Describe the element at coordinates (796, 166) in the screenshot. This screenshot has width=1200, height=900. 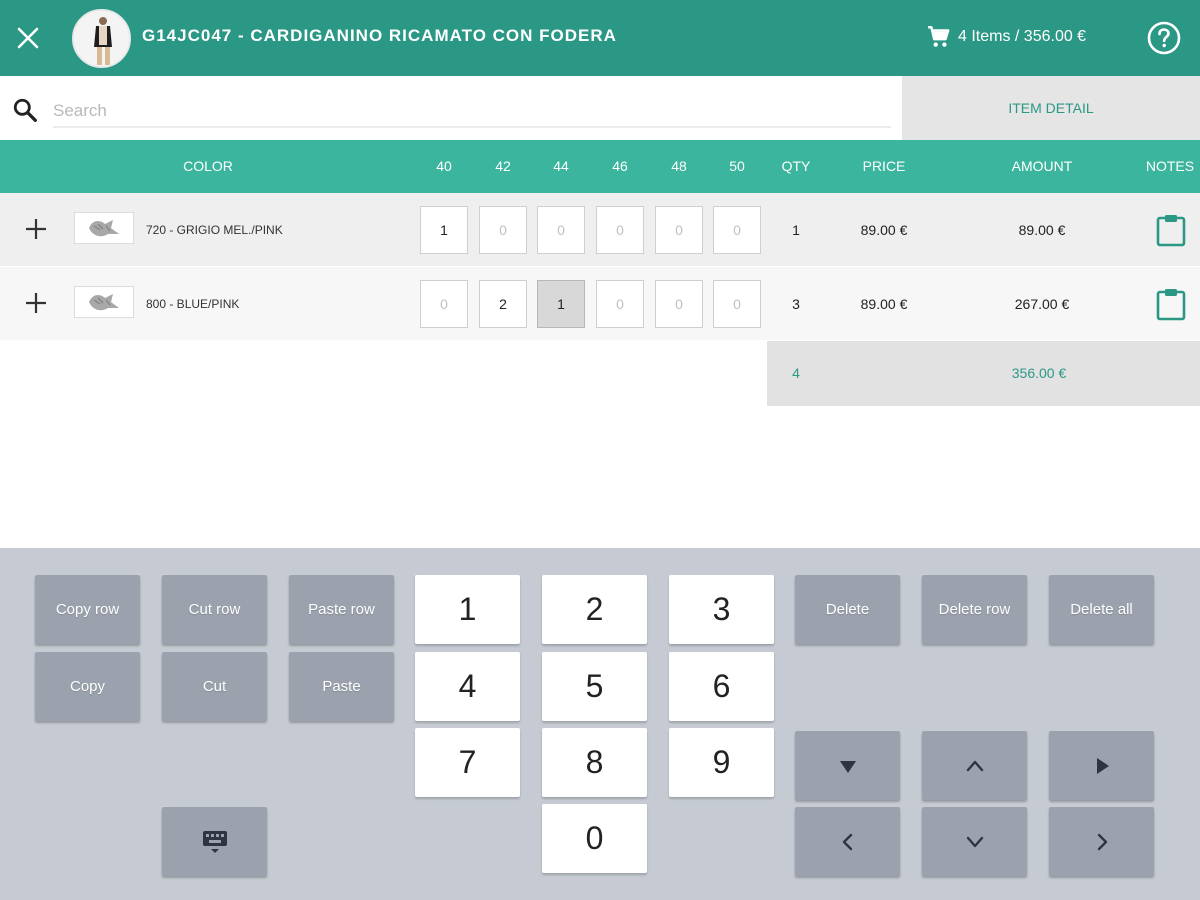
I see `column-header-qty: QTY` at that location.